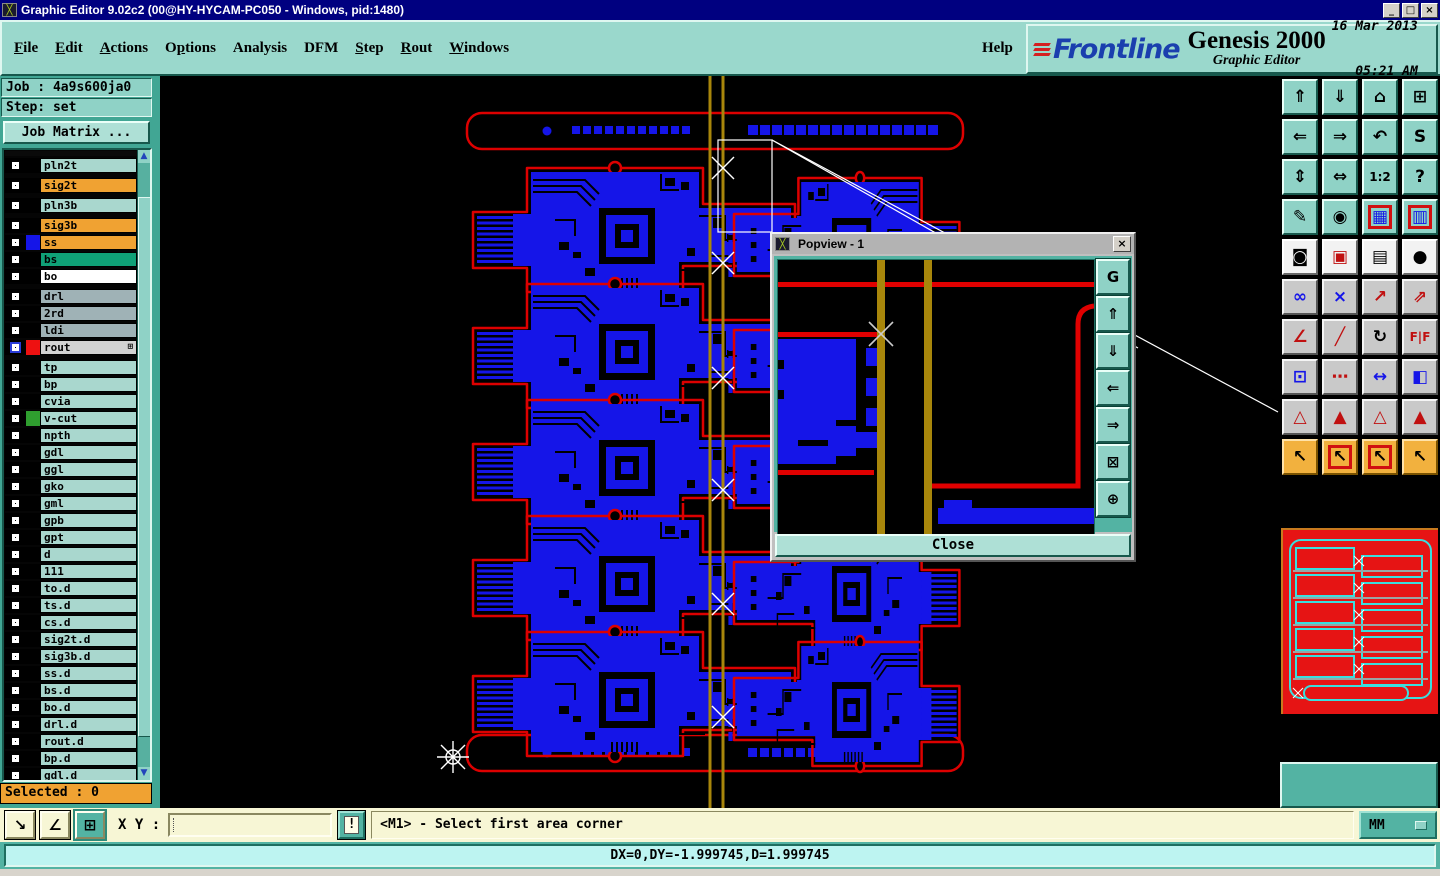 Image resolution: width=1440 pixels, height=876 pixels. Describe the element at coordinates (71, 418) in the screenshot. I see `layer-row-v-cut: v-cut` at that location.